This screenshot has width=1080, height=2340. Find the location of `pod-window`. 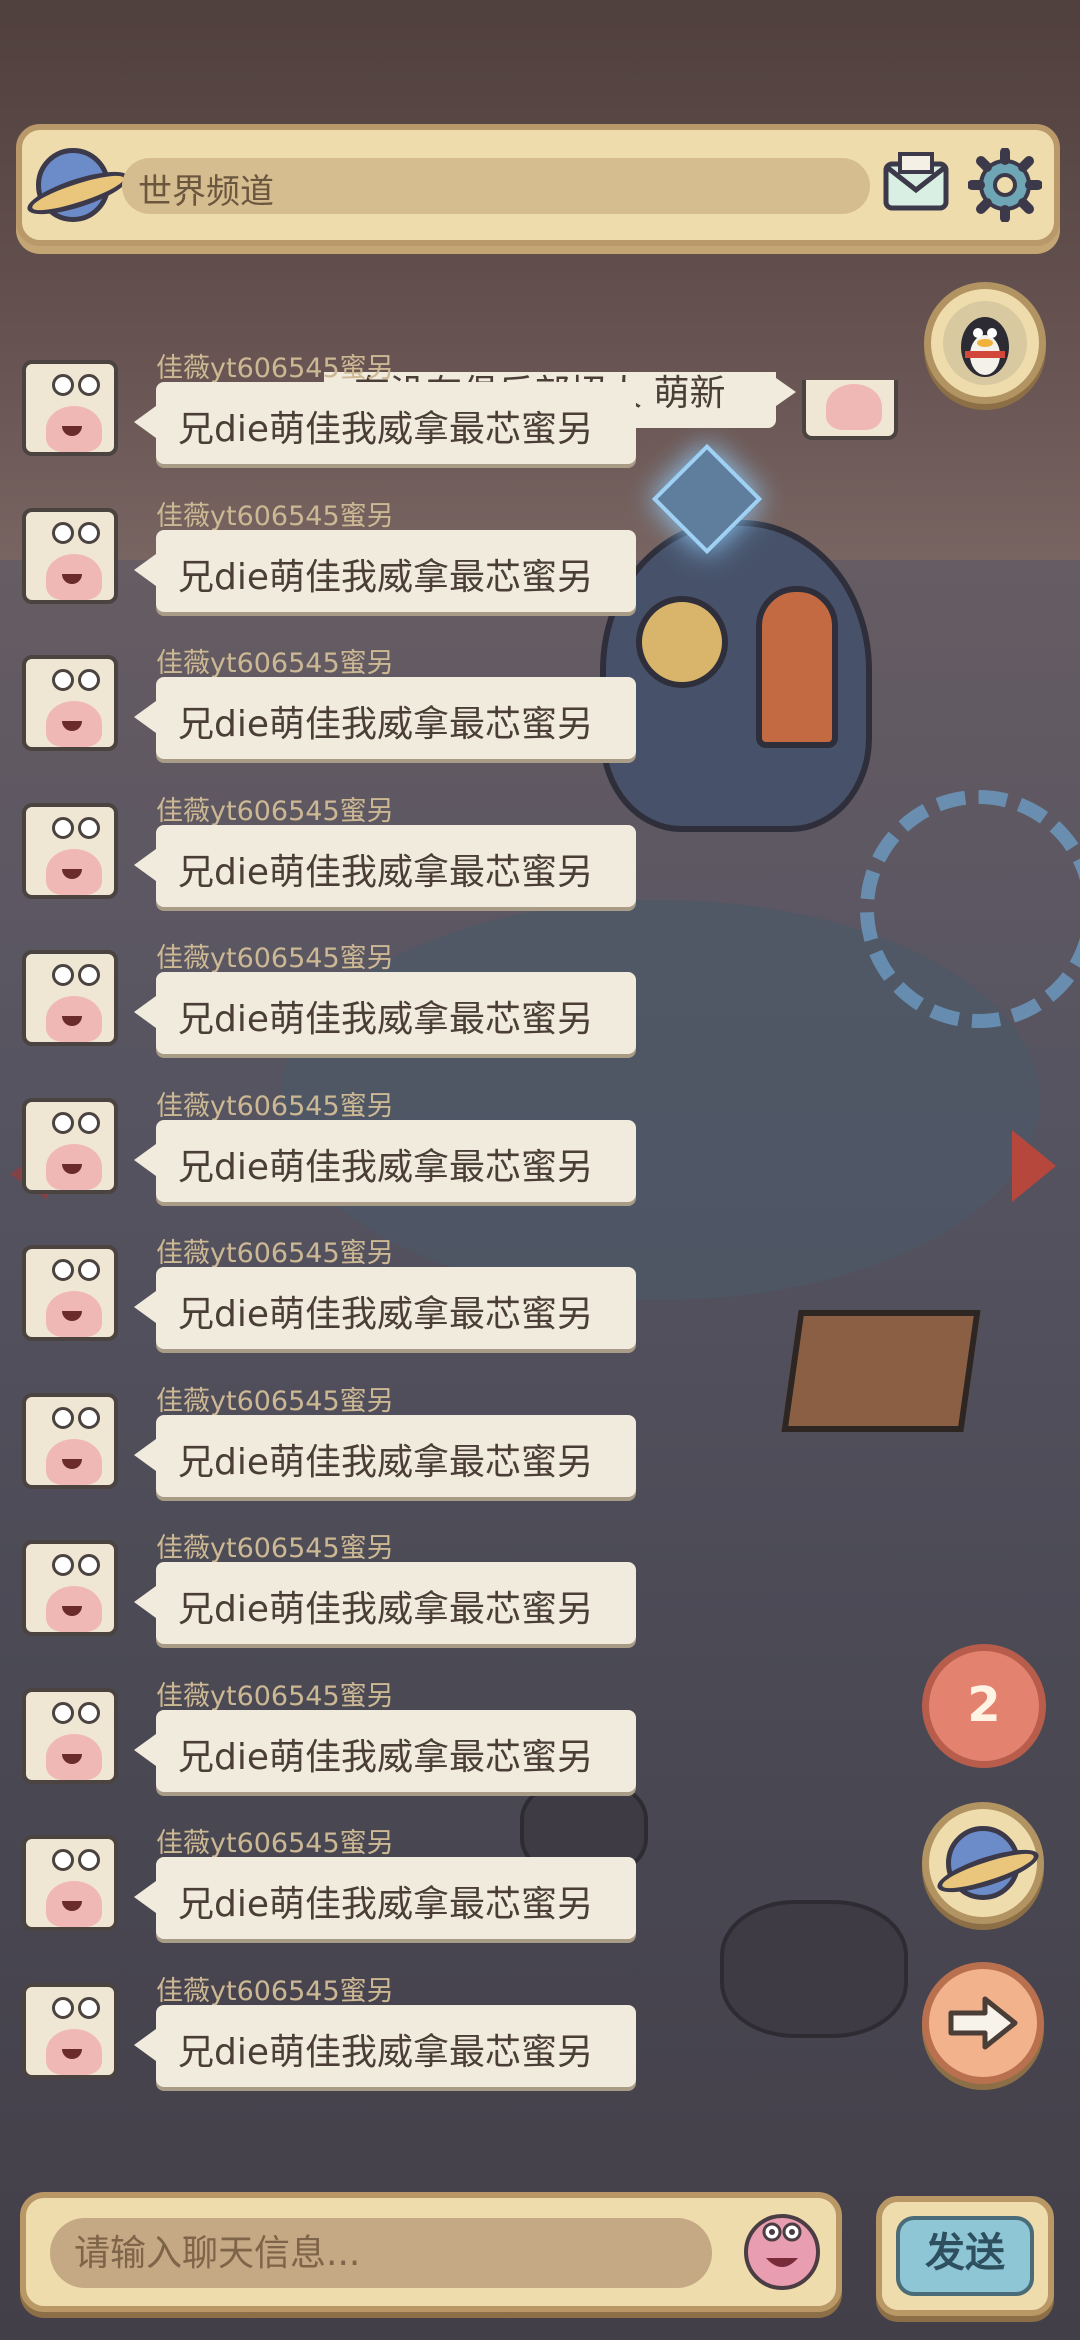

pod-window is located at coordinates (797, 667).